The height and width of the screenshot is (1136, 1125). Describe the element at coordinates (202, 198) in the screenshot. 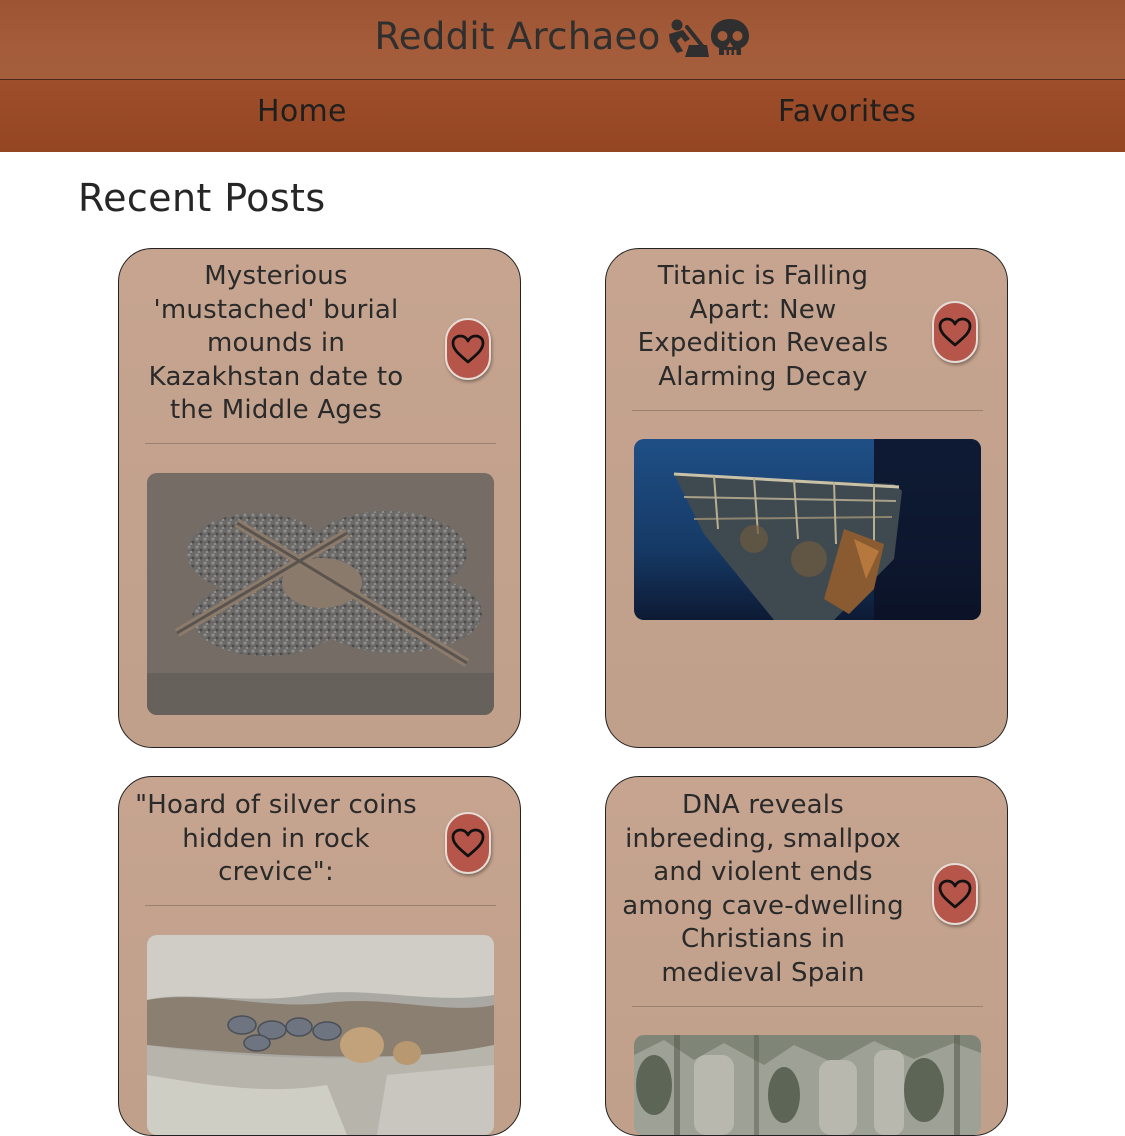

I see `section-title: Recent Posts` at that location.